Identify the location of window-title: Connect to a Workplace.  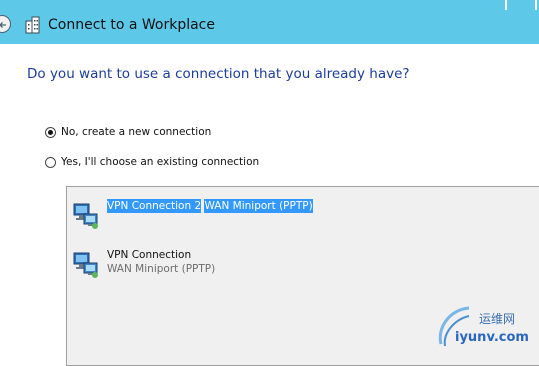
(131, 25).